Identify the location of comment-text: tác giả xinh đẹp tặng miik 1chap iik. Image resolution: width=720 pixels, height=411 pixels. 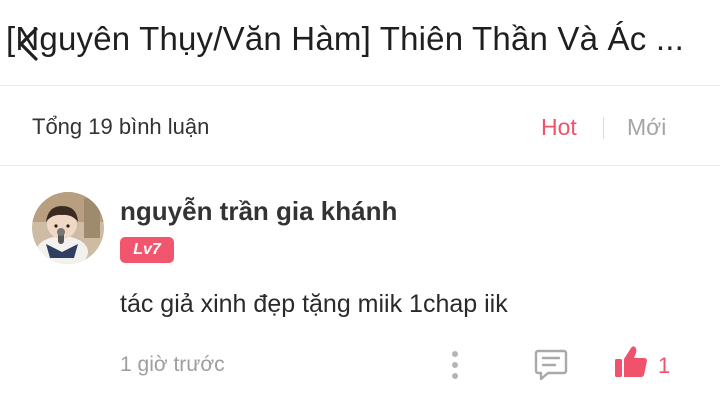
(314, 304).